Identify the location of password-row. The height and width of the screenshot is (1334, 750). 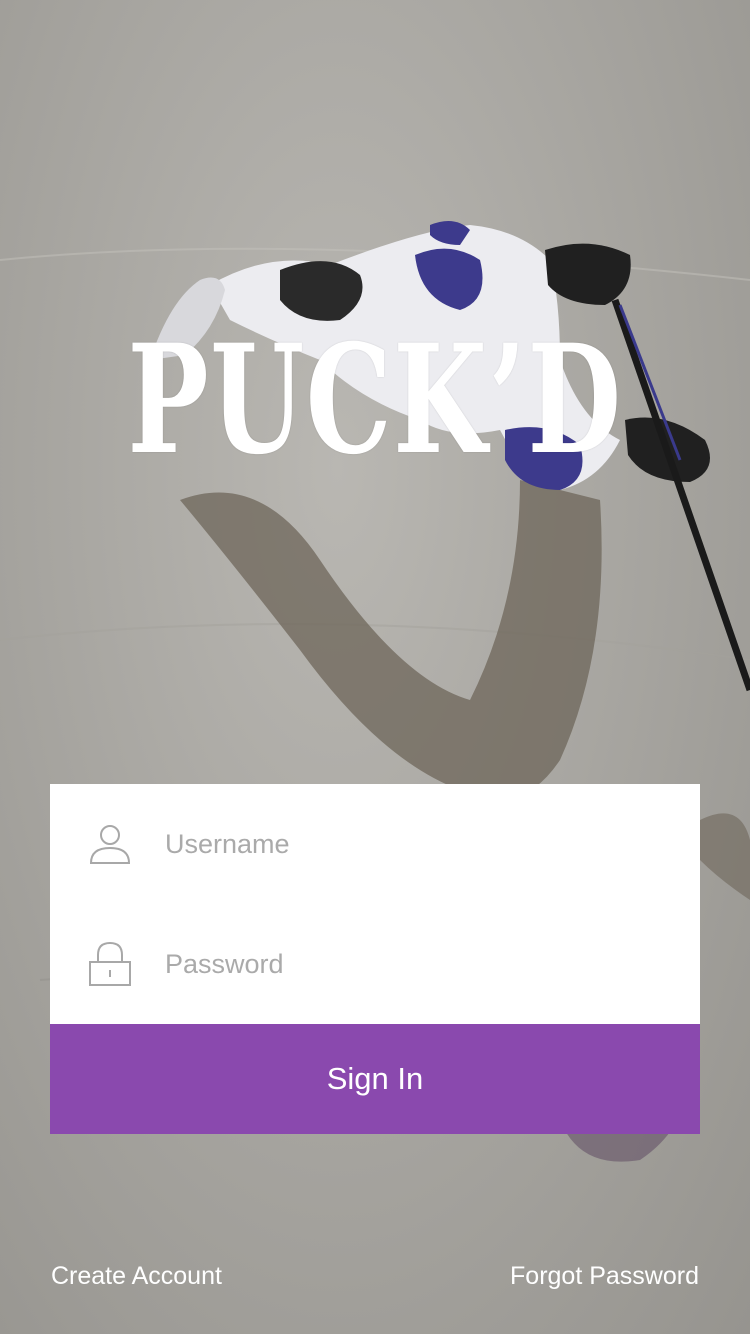
(375, 964).